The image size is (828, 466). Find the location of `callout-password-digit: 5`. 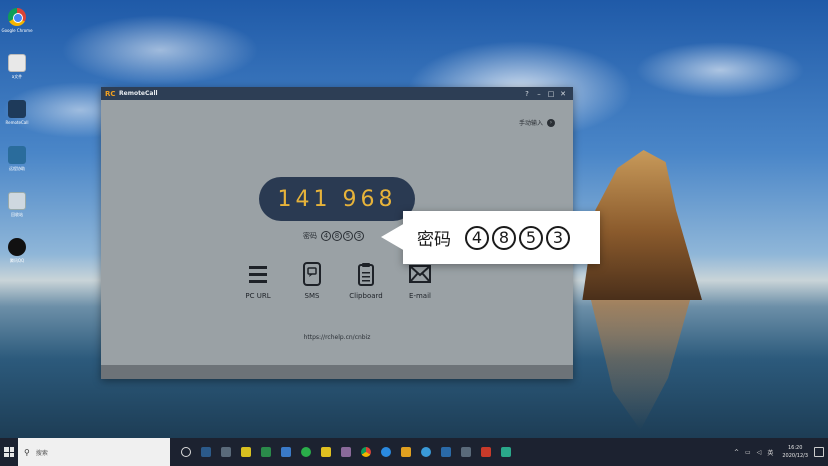

callout-password-digit: 5 is located at coordinates (531, 237).